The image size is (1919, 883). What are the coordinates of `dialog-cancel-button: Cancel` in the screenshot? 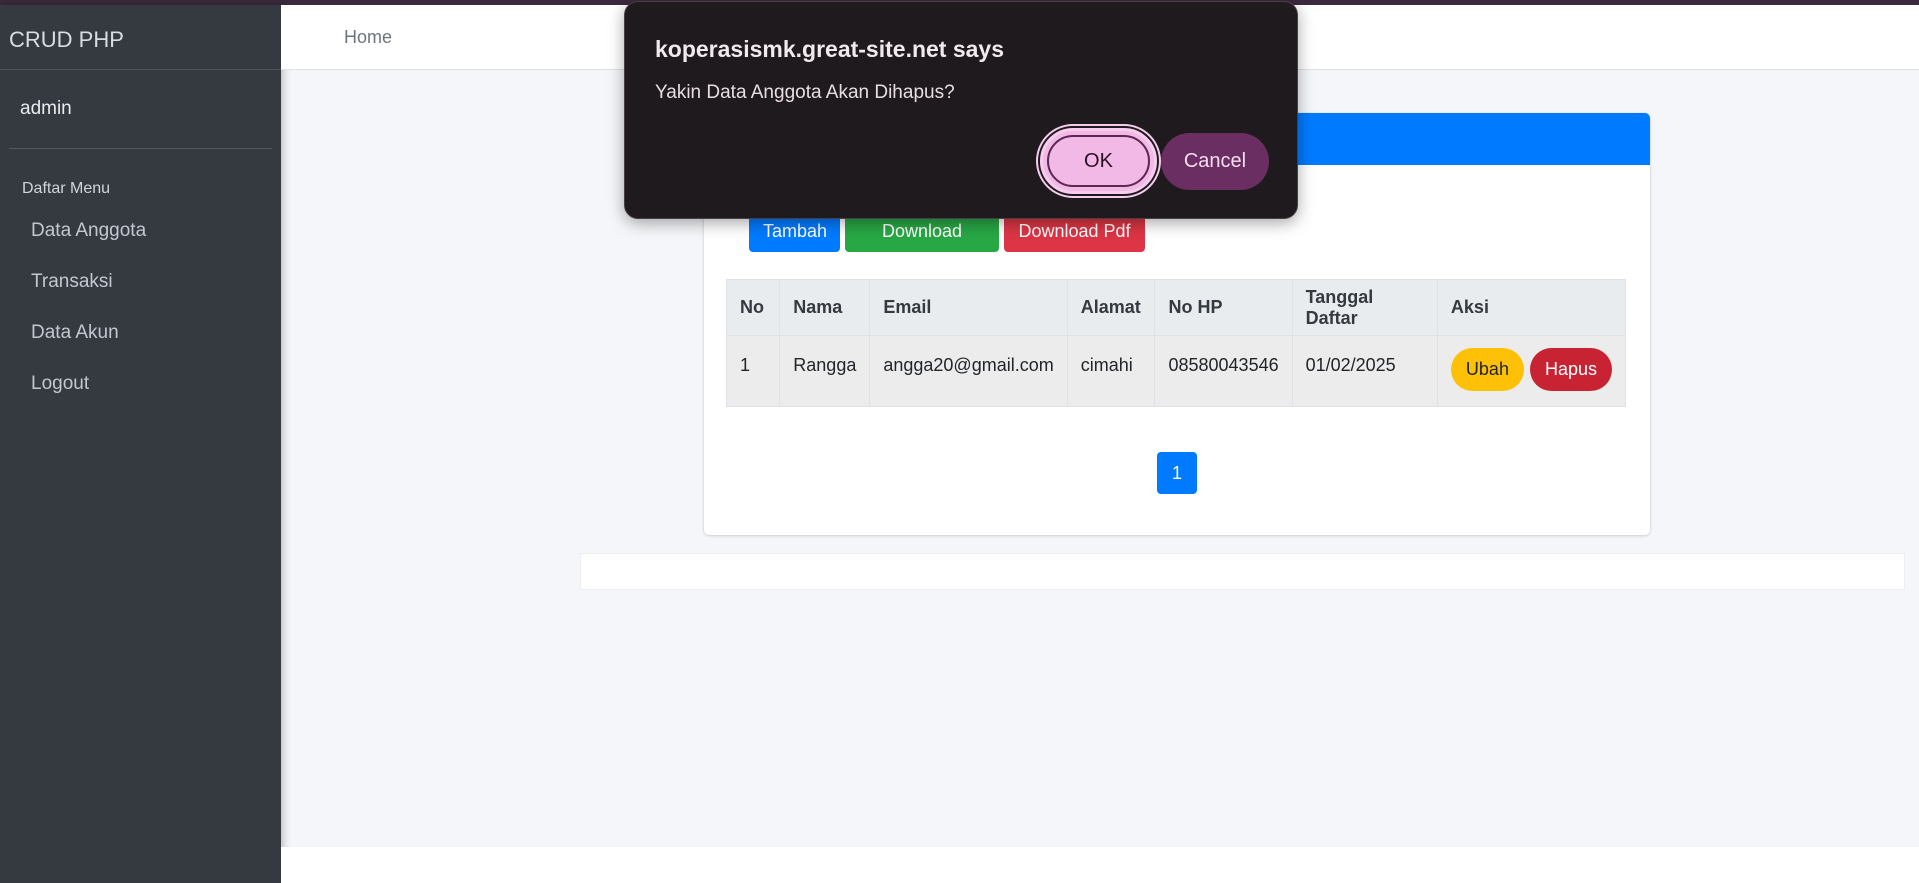 It's located at (1215, 161).